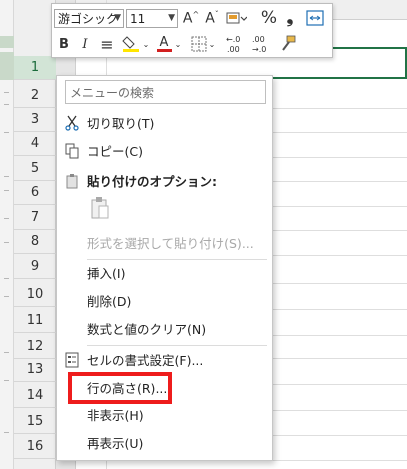  Describe the element at coordinates (121, 123) in the screenshot. I see `menu-item-label: 切り取り(T)` at that location.